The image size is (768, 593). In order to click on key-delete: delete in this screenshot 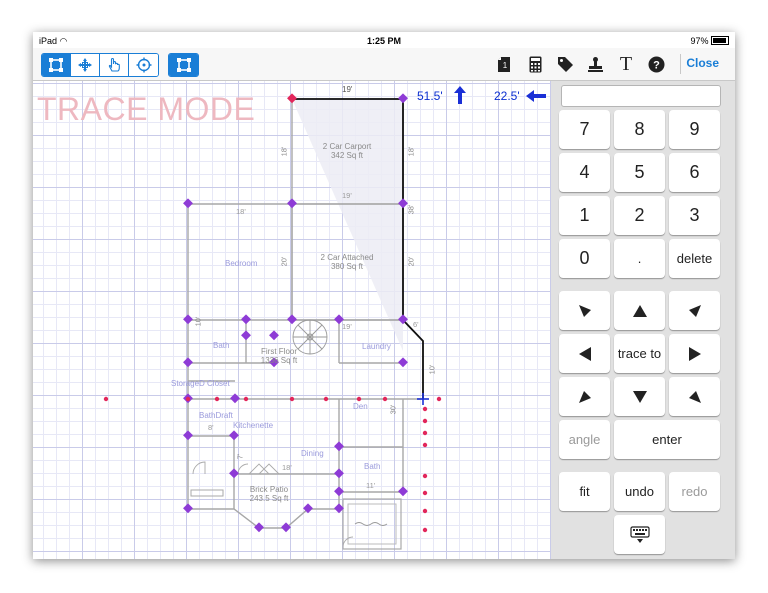, I will do `click(694, 258)`.